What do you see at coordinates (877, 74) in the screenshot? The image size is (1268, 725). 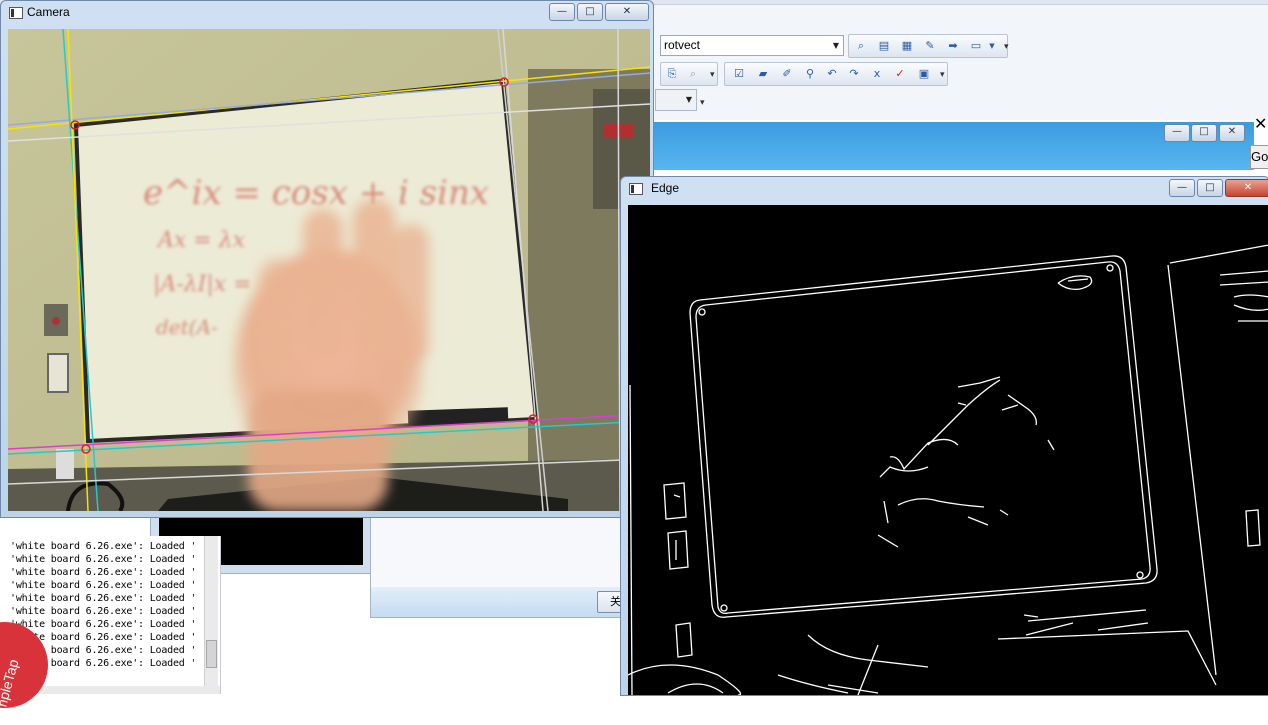 I see `variable-icon: x` at bounding box center [877, 74].